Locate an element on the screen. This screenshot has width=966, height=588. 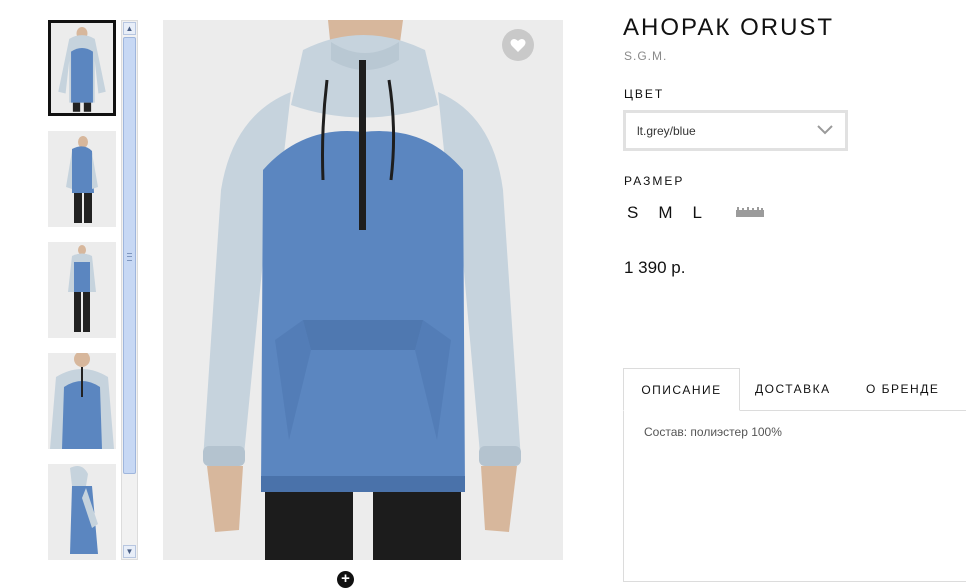
zoom-button: + is located at coordinates (345, 579).